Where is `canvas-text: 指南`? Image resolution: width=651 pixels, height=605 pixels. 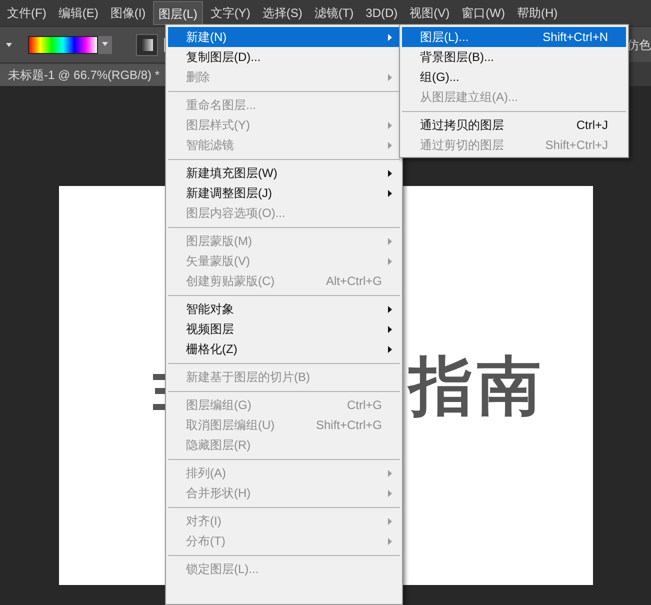 canvas-text: 指南 is located at coordinates (477, 386).